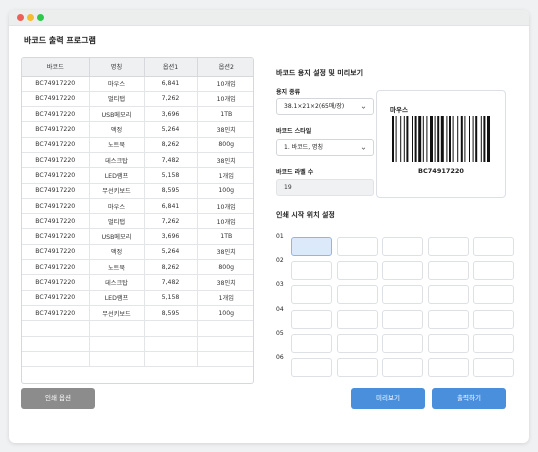  What do you see at coordinates (325, 187) in the screenshot?
I see `label-count-field: 19` at bounding box center [325, 187].